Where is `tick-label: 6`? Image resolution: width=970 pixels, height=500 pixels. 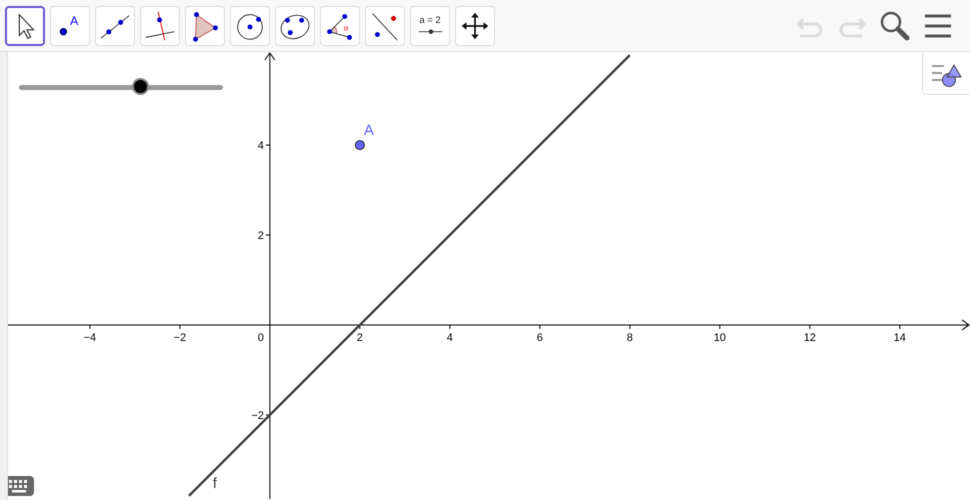
tick-label: 6 is located at coordinates (539, 338).